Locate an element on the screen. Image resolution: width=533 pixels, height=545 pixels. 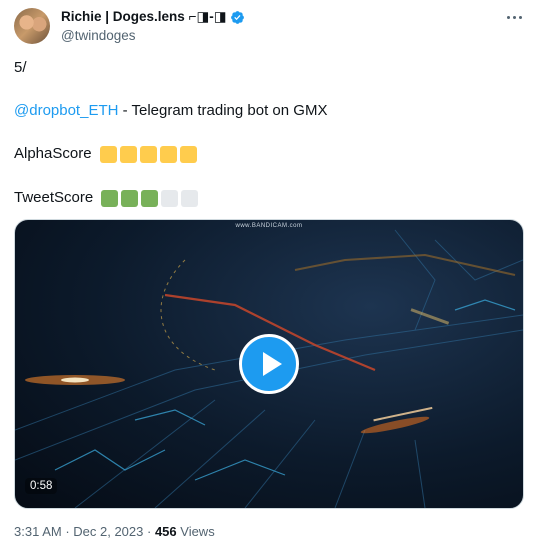
tweet-score-squares is located at coordinates (150, 198).